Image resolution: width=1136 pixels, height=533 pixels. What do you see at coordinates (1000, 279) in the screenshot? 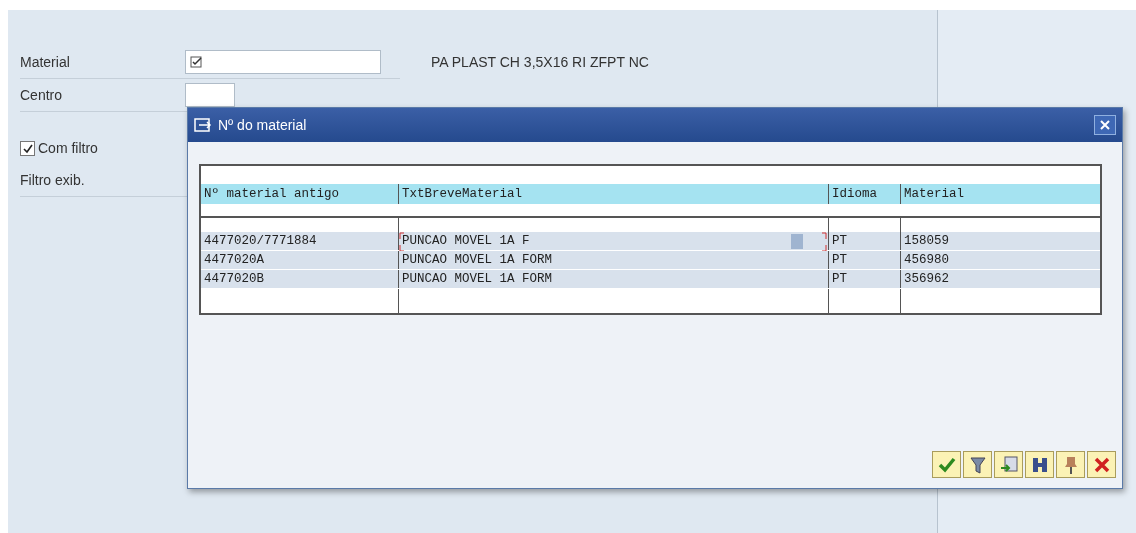
I see `table-cell: 356962` at bounding box center [1000, 279].